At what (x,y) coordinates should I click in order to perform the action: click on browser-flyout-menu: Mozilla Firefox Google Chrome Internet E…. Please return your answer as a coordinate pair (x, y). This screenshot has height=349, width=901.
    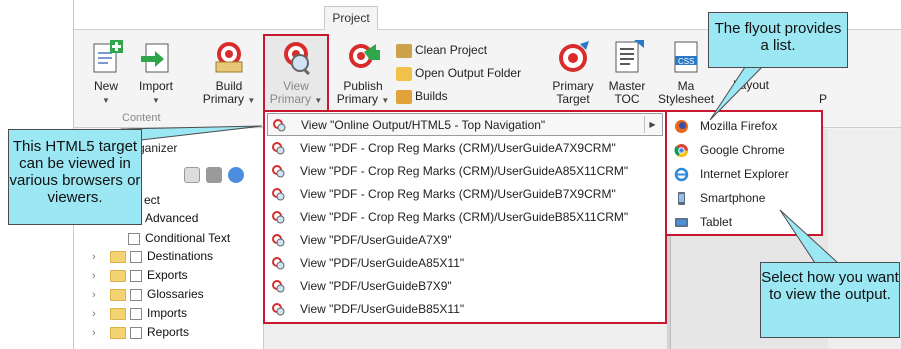
    Looking at the image, I should click on (744, 173).